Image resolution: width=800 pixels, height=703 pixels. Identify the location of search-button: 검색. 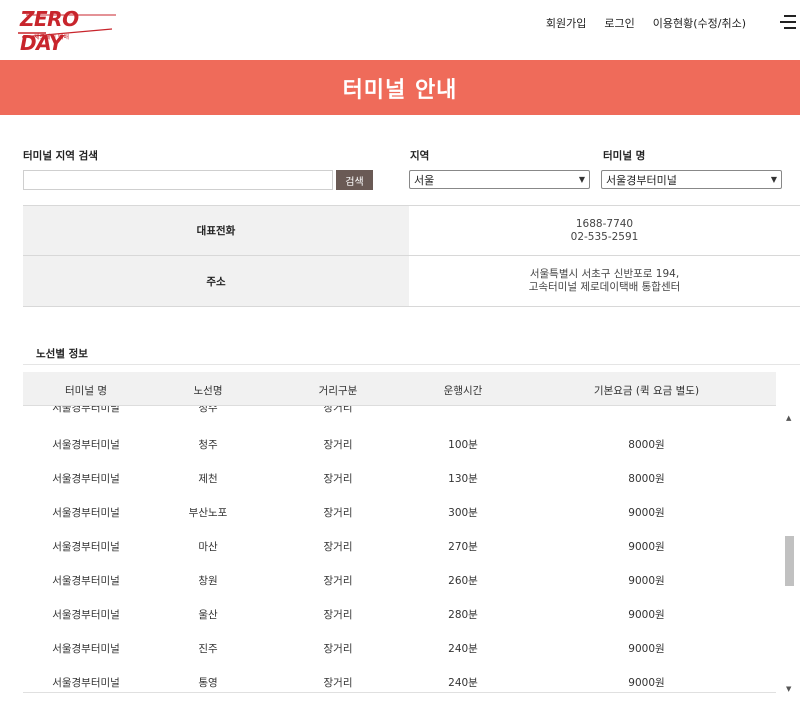
(354, 180).